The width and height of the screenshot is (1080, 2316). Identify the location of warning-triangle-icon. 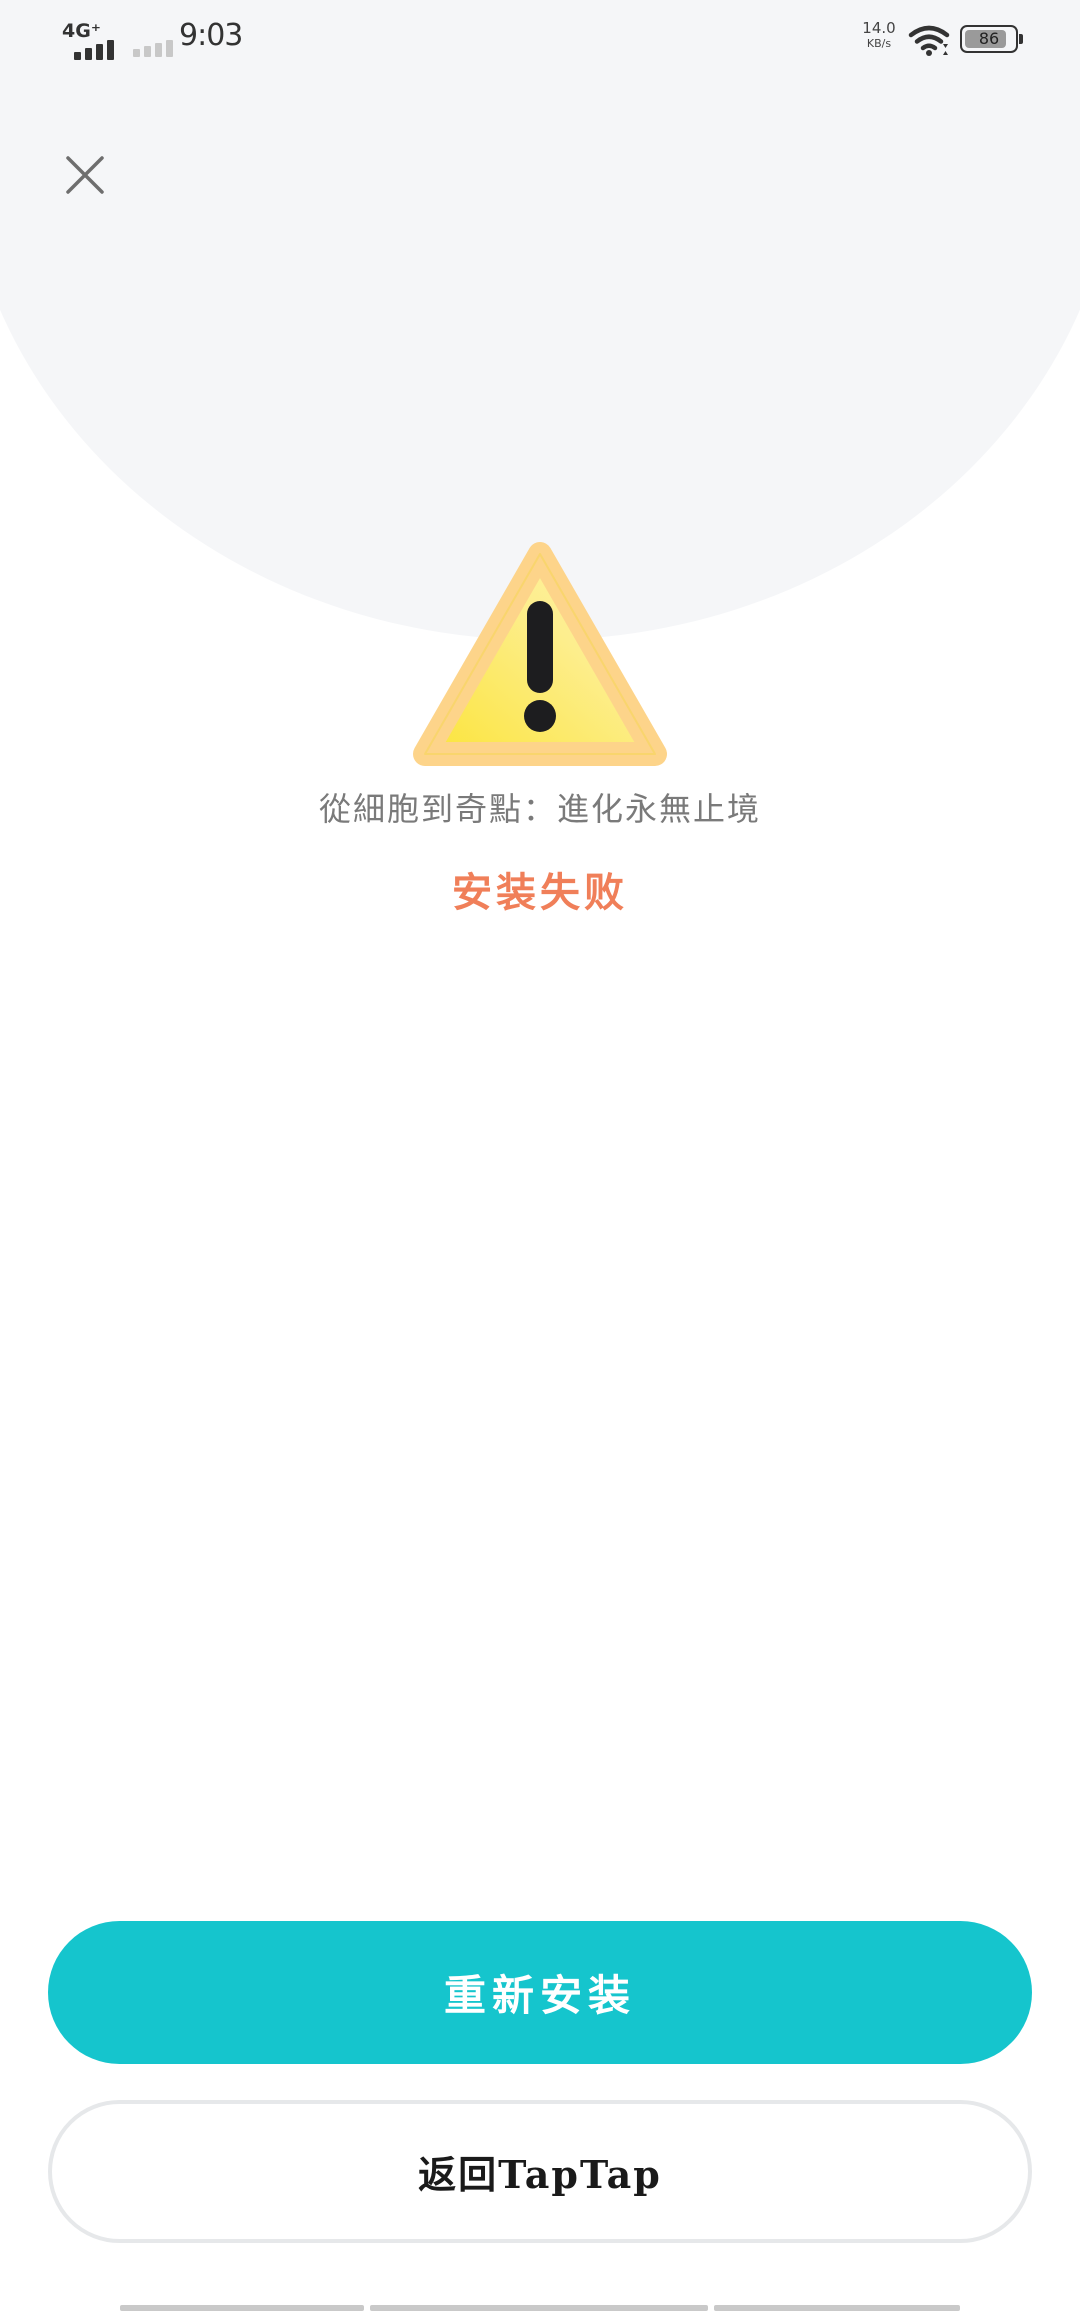
(540, 654).